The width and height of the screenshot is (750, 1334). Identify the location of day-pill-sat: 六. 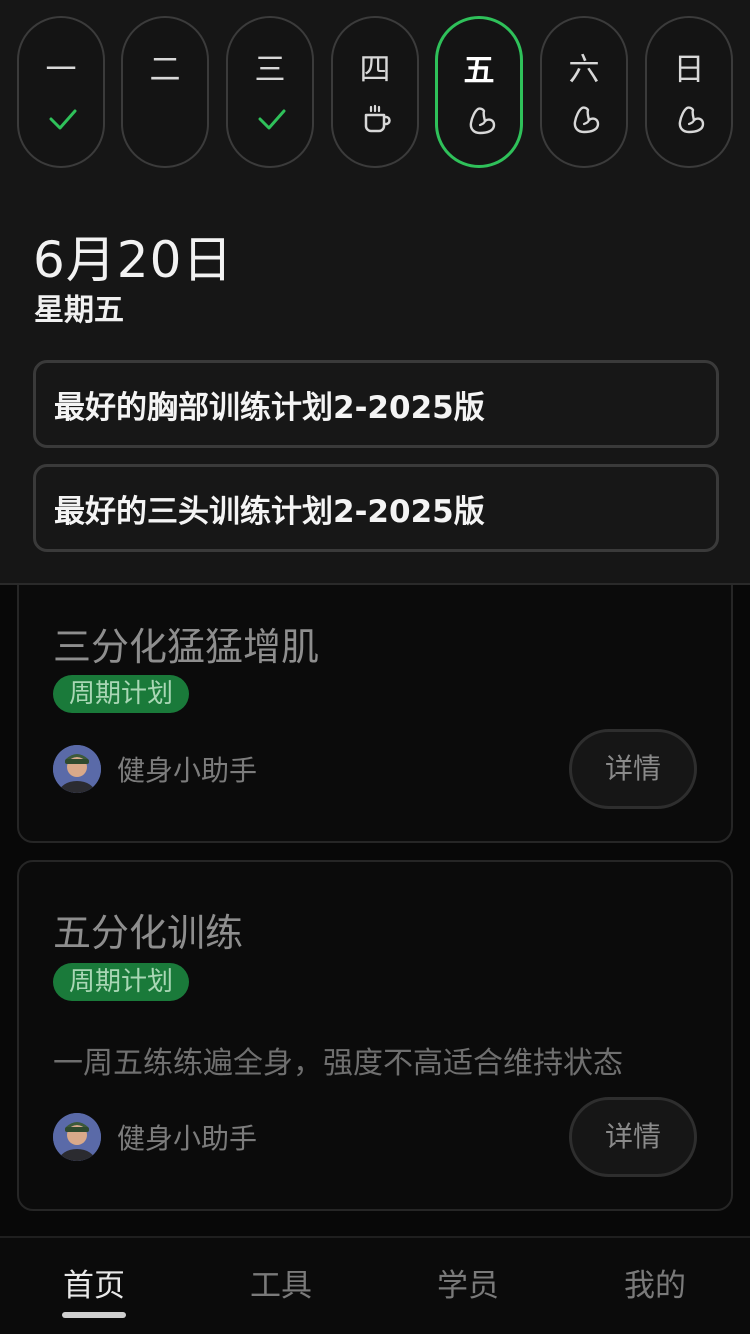
(584, 92).